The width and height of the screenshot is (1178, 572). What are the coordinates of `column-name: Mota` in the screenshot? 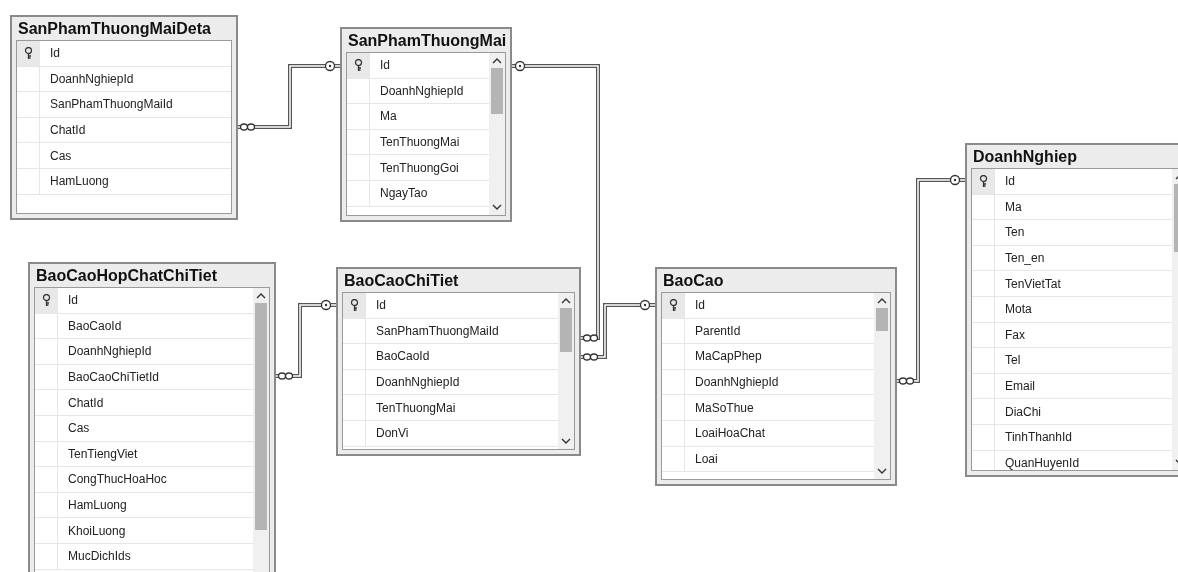 It's located at (1013, 309).